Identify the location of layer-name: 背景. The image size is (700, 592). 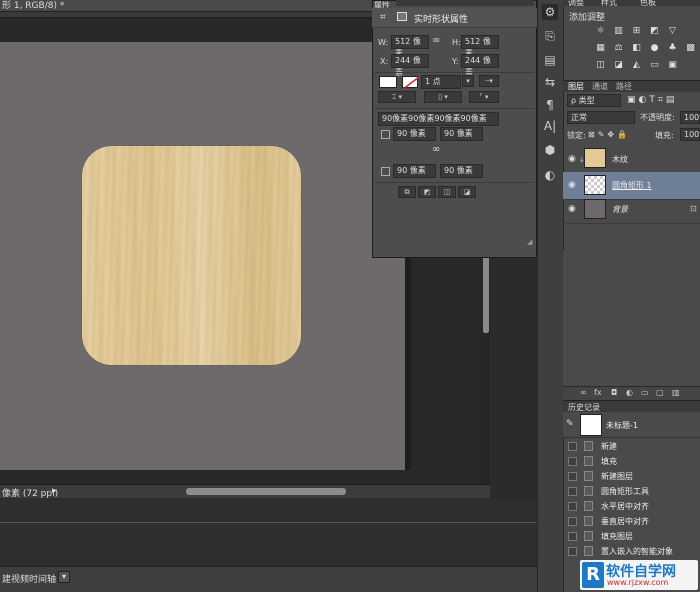
(620, 209).